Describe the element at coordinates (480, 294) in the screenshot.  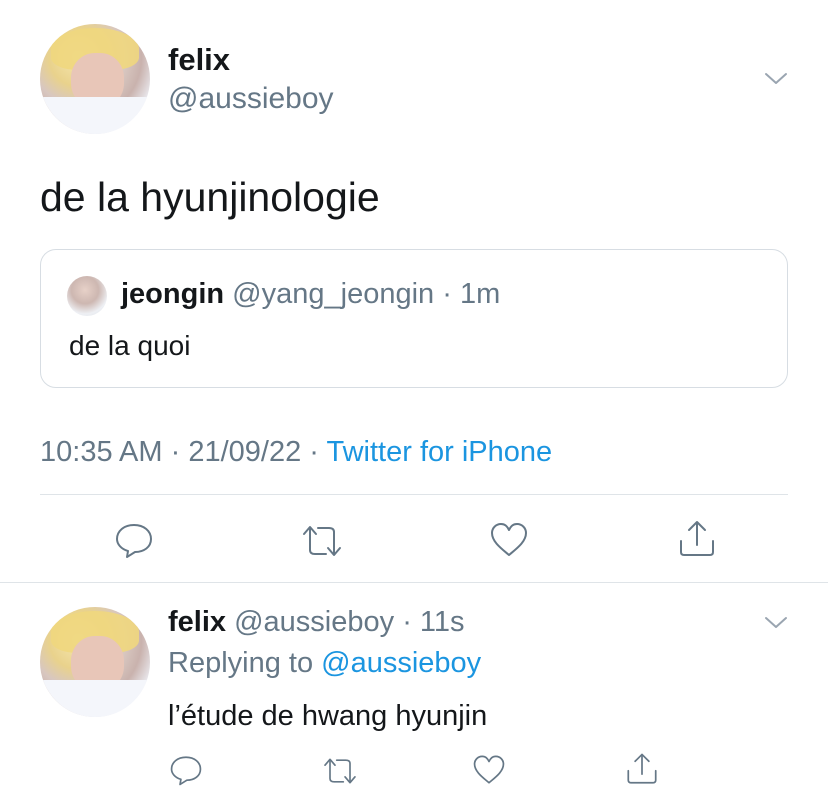
I see `quoted-time: 1m` at that location.